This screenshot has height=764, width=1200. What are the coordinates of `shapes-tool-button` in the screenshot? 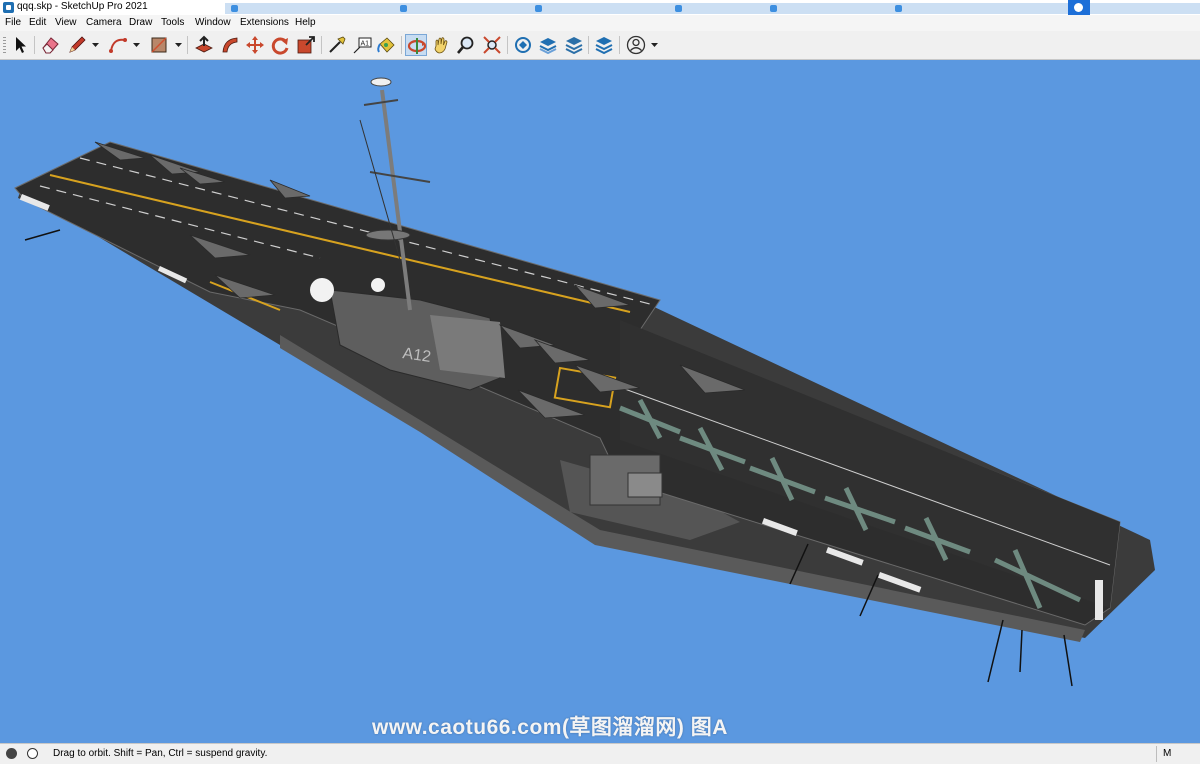 It's located at (159, 45).